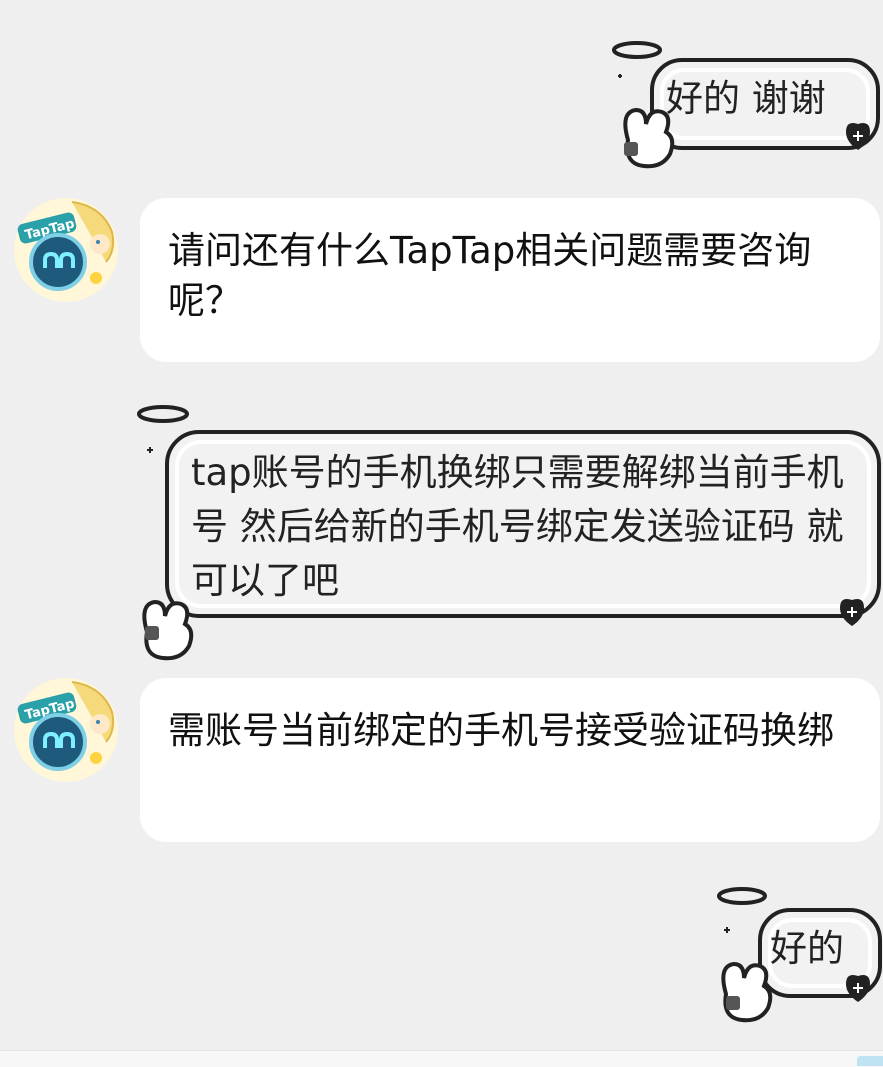 This screenshot has height=1067, width=883. What do you see at coordinates (510, 760) in the screenshot?
I see `received-message-bubble: 需账号当前绑定的手机号接受验证码换绑` at bounding box center [510, 760].